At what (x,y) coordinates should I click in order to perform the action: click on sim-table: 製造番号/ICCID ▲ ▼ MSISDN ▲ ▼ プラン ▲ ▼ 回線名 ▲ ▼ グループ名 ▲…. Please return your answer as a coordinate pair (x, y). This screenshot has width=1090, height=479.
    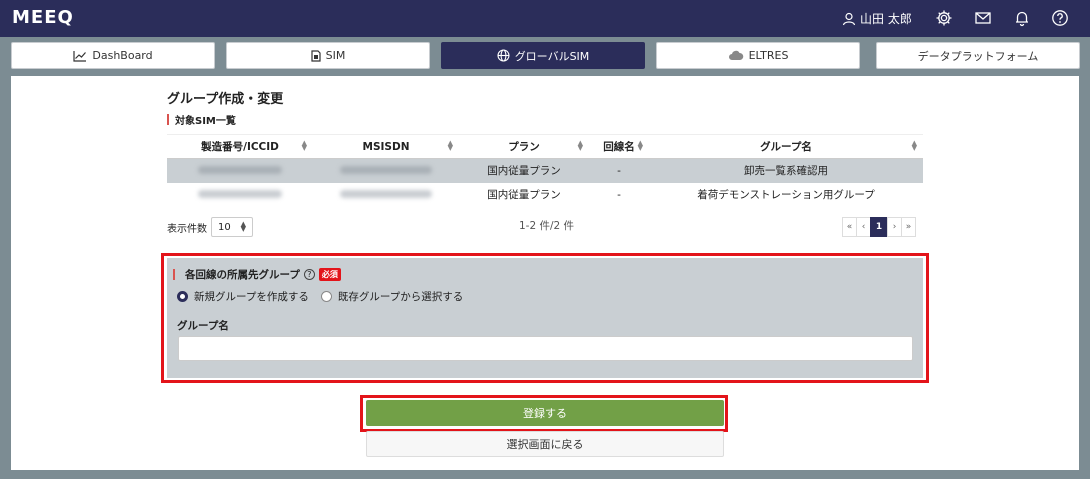
    Looking at the image, I should click on (545, 170).